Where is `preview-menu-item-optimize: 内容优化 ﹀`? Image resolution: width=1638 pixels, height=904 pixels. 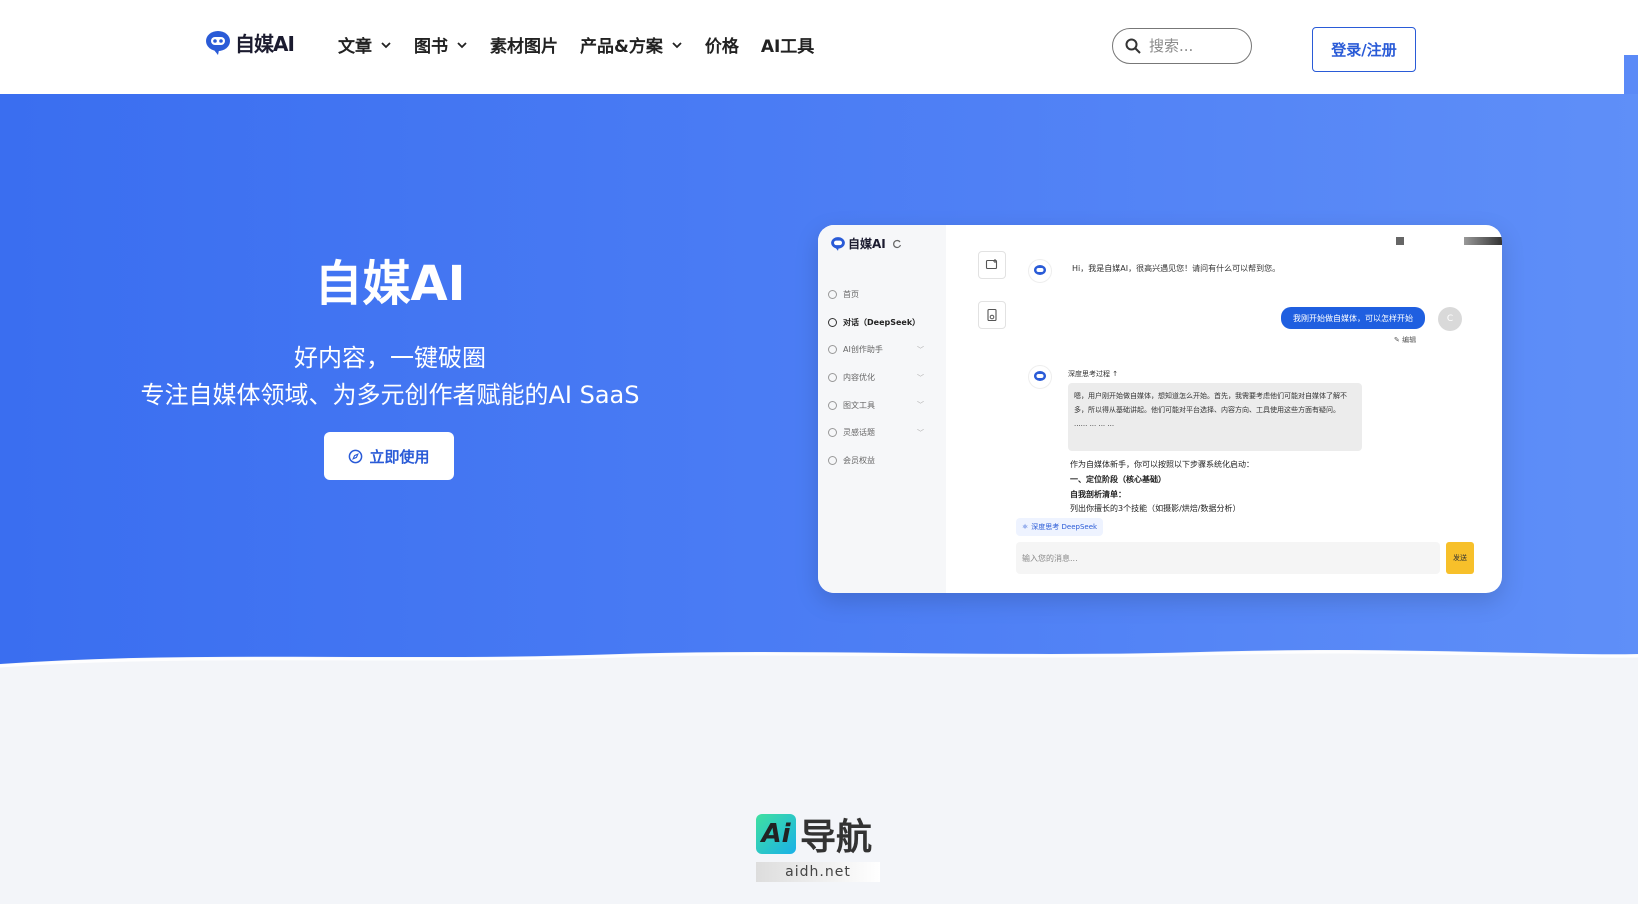 preview-menu-item-optimize: 内容优化 ﹀ is located at coordinates (883, 378).